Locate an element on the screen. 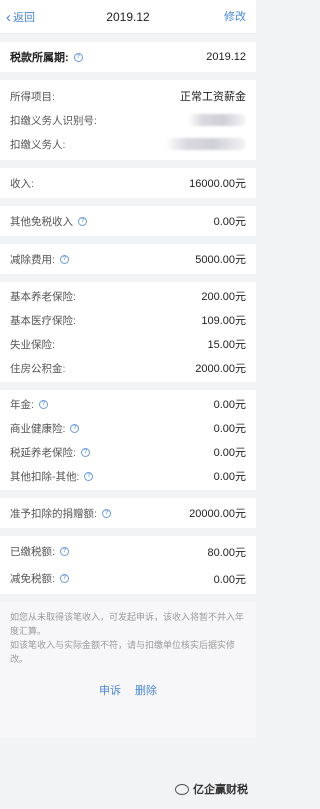 The width and height of the screenshot is (320, 809). donation-section: 准予扣除的捐赠额:? 20000.00元 is located at coordinates (128, 513).